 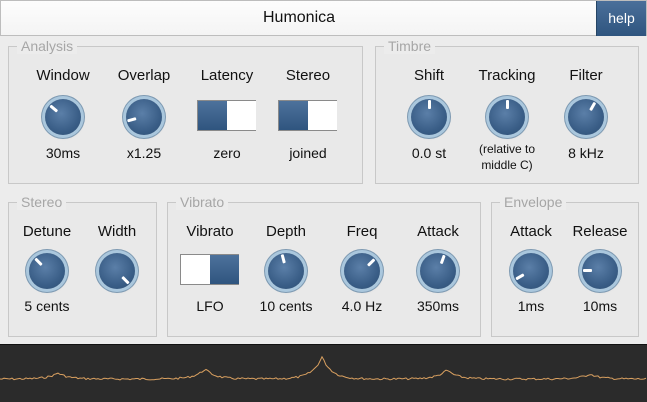 What do you see at coordinates (586, 153) in the screenshot?
I see `value-filter: 8 kHz` at bounding box center [586, 153].